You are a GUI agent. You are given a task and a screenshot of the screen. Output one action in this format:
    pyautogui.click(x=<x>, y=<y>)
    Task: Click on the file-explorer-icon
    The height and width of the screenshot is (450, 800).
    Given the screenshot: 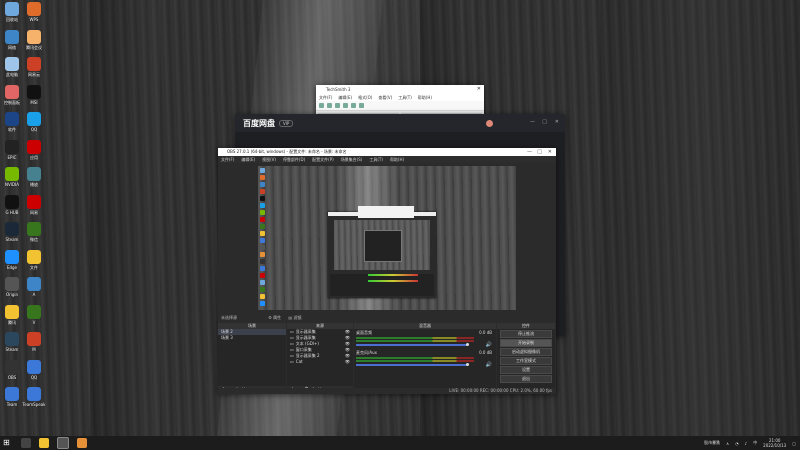 What is the action you would take?
    pyautogui.click(x=44, y=443)
    